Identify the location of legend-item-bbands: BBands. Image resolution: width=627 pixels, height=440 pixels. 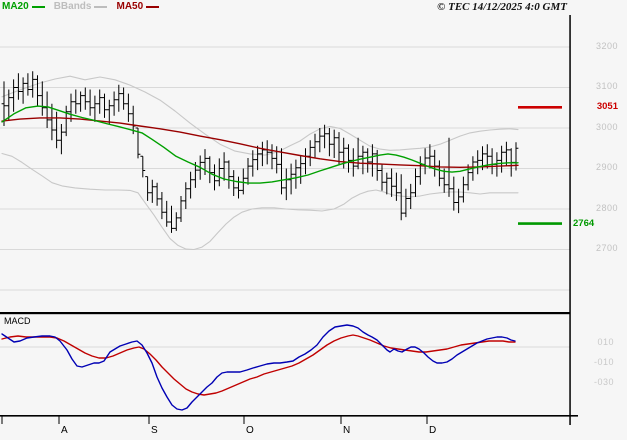
(81, 6).